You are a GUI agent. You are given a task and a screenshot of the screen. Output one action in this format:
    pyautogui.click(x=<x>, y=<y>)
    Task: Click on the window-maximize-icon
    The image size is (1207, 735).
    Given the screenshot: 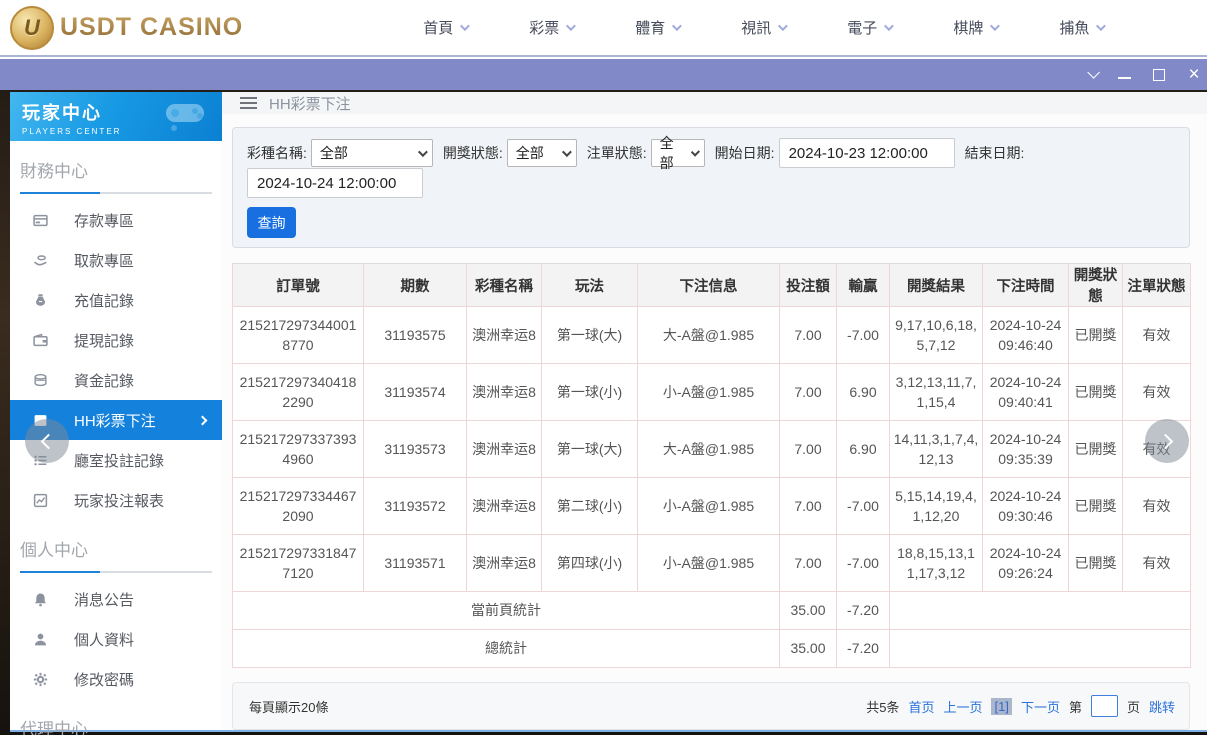 What is the action you would take?
    pyautogui.click(x=1159, y=74)
    